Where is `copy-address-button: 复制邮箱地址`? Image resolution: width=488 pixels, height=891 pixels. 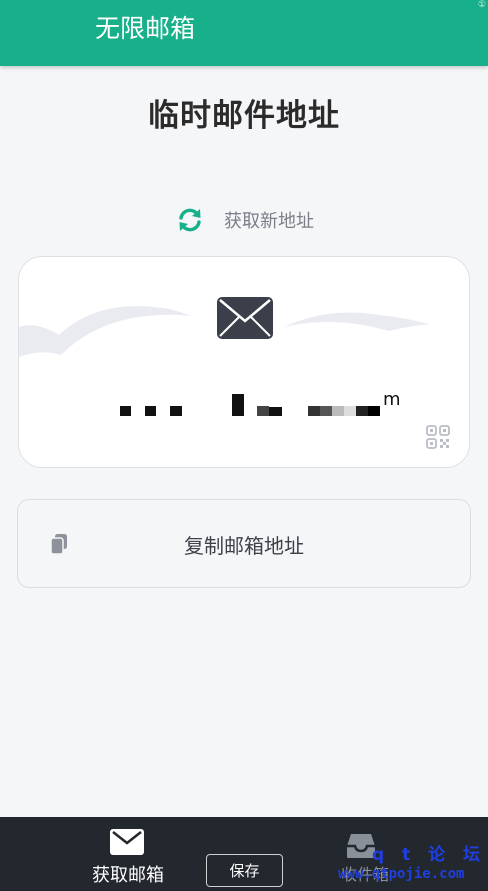 copy-address-button: 复制邮箱地址 is located at coordinates (244, 543).